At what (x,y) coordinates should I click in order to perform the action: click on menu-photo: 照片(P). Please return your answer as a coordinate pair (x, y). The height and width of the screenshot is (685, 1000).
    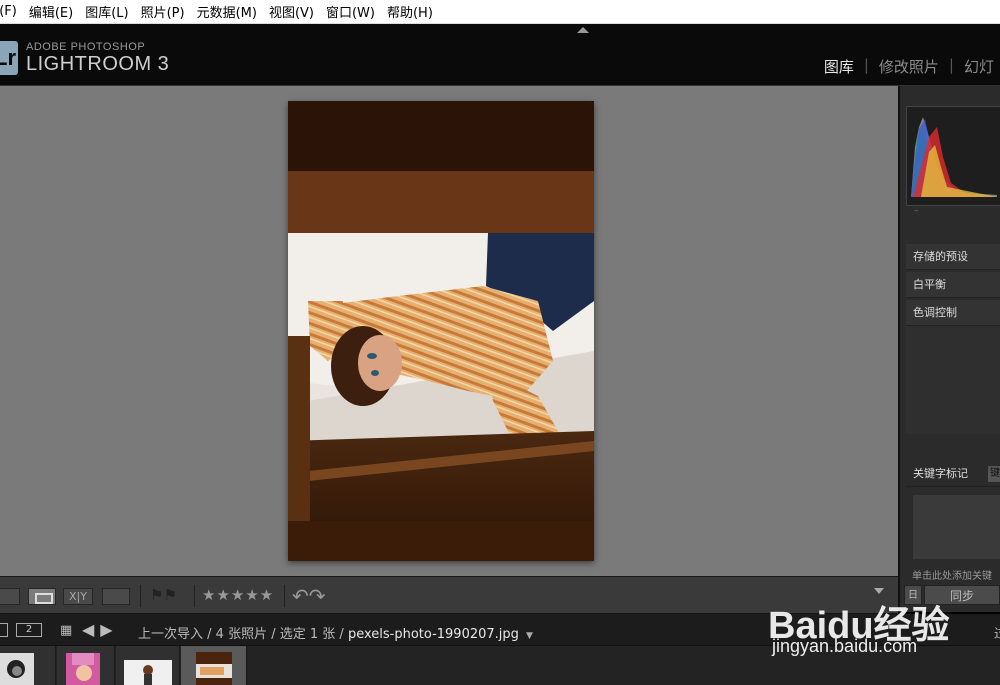
    Looking at the image, I should click on (157, 11).